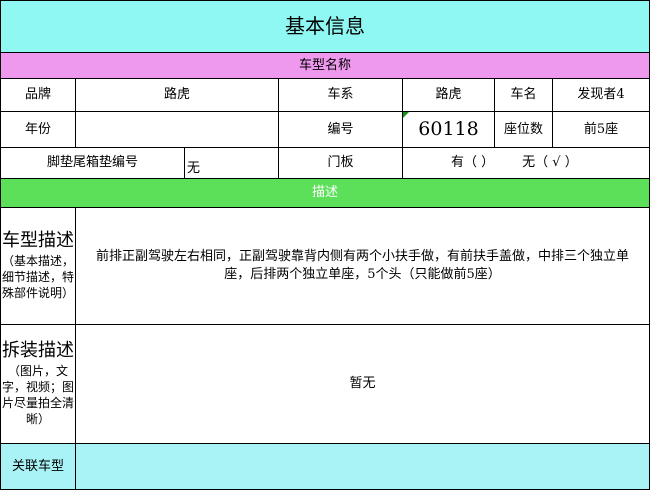  Describe the element at coordinates (448, 95) in the screenshot. I see `series-value: 路虎` at that location.